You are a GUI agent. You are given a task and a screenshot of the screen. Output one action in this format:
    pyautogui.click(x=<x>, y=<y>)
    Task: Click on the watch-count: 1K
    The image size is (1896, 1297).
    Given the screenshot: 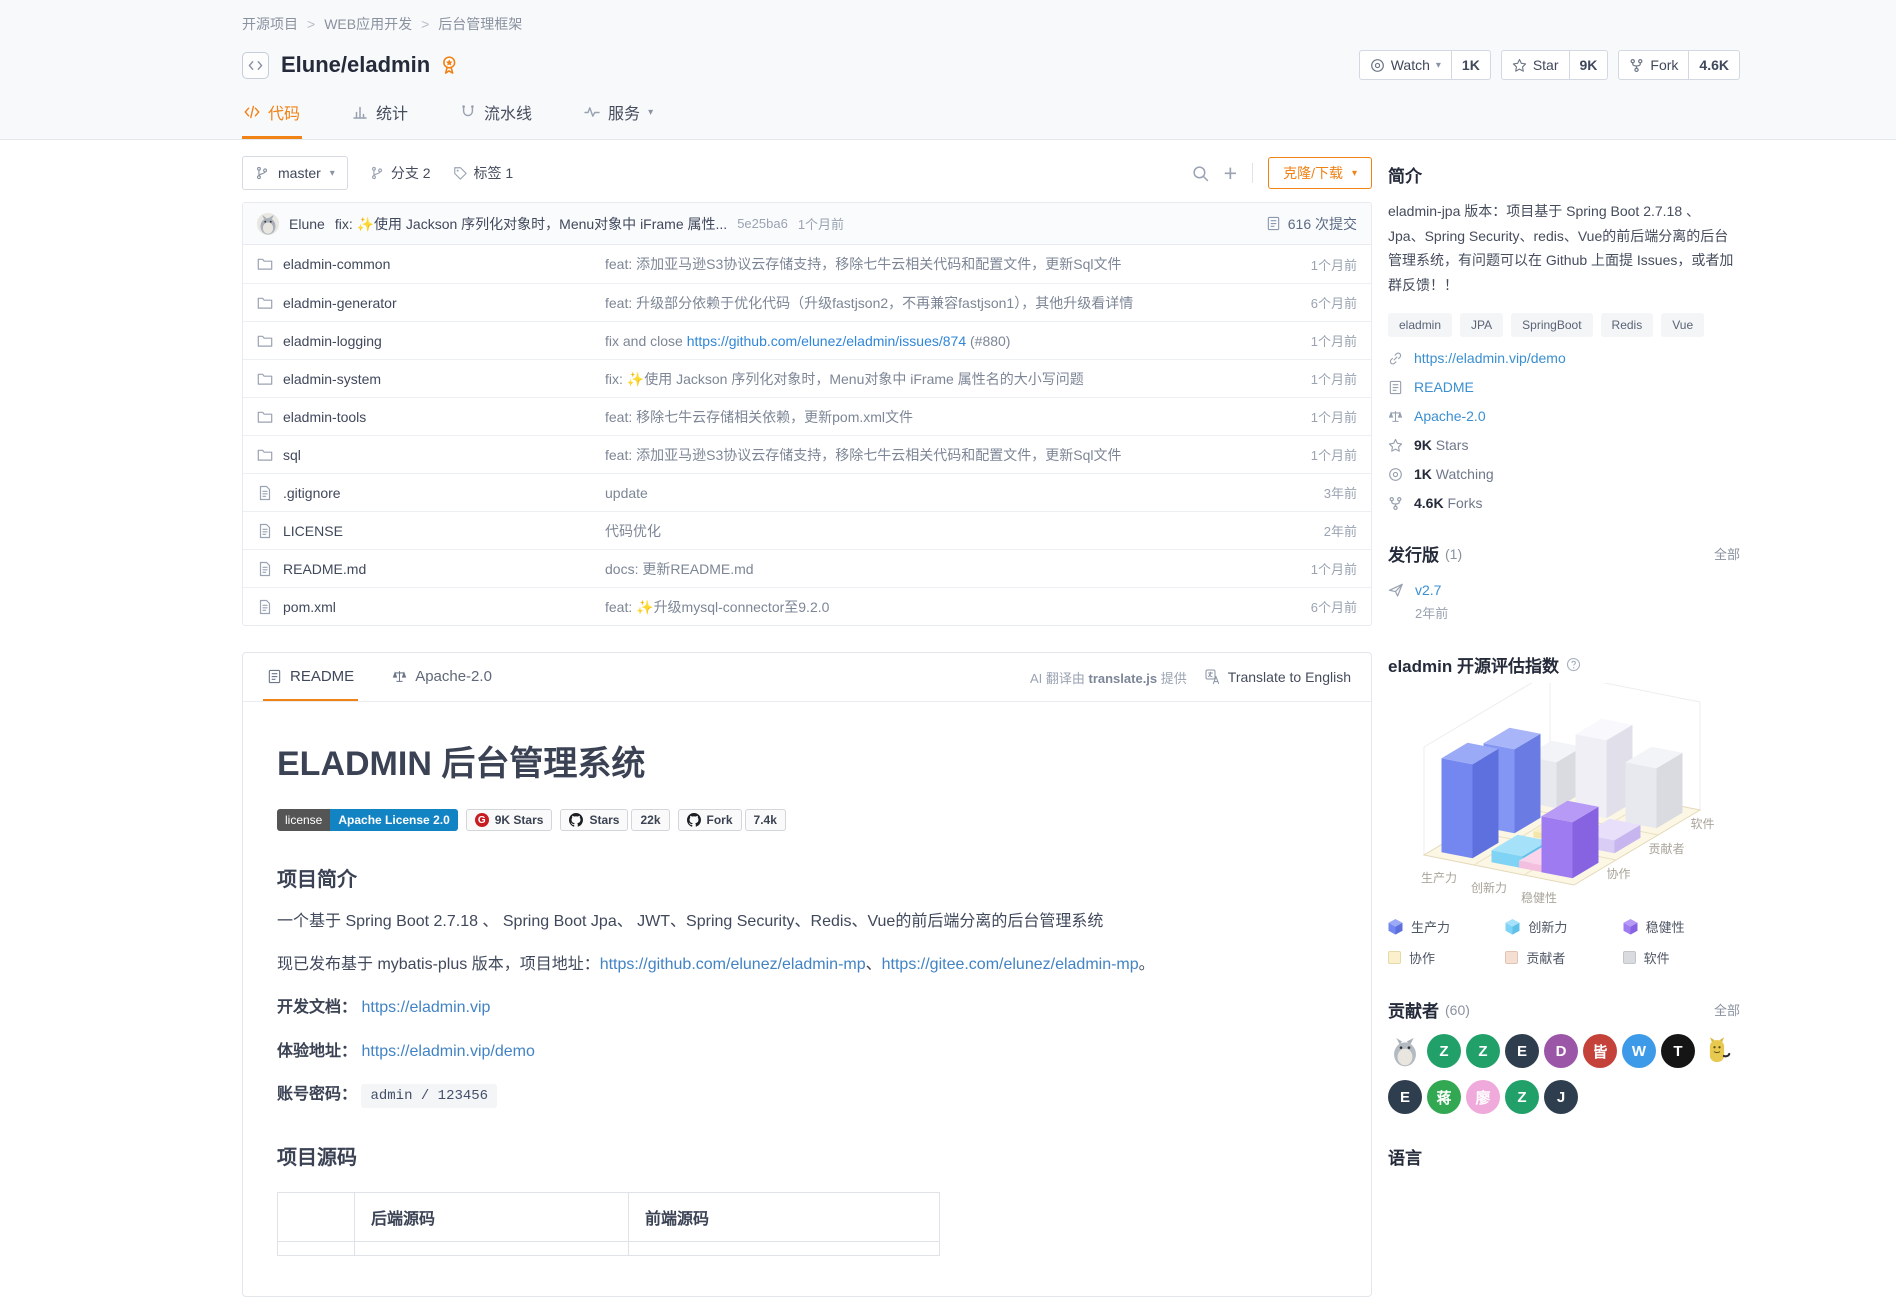 What is the action you would take?
    pyautogui.click(x=1470, y=65)
    